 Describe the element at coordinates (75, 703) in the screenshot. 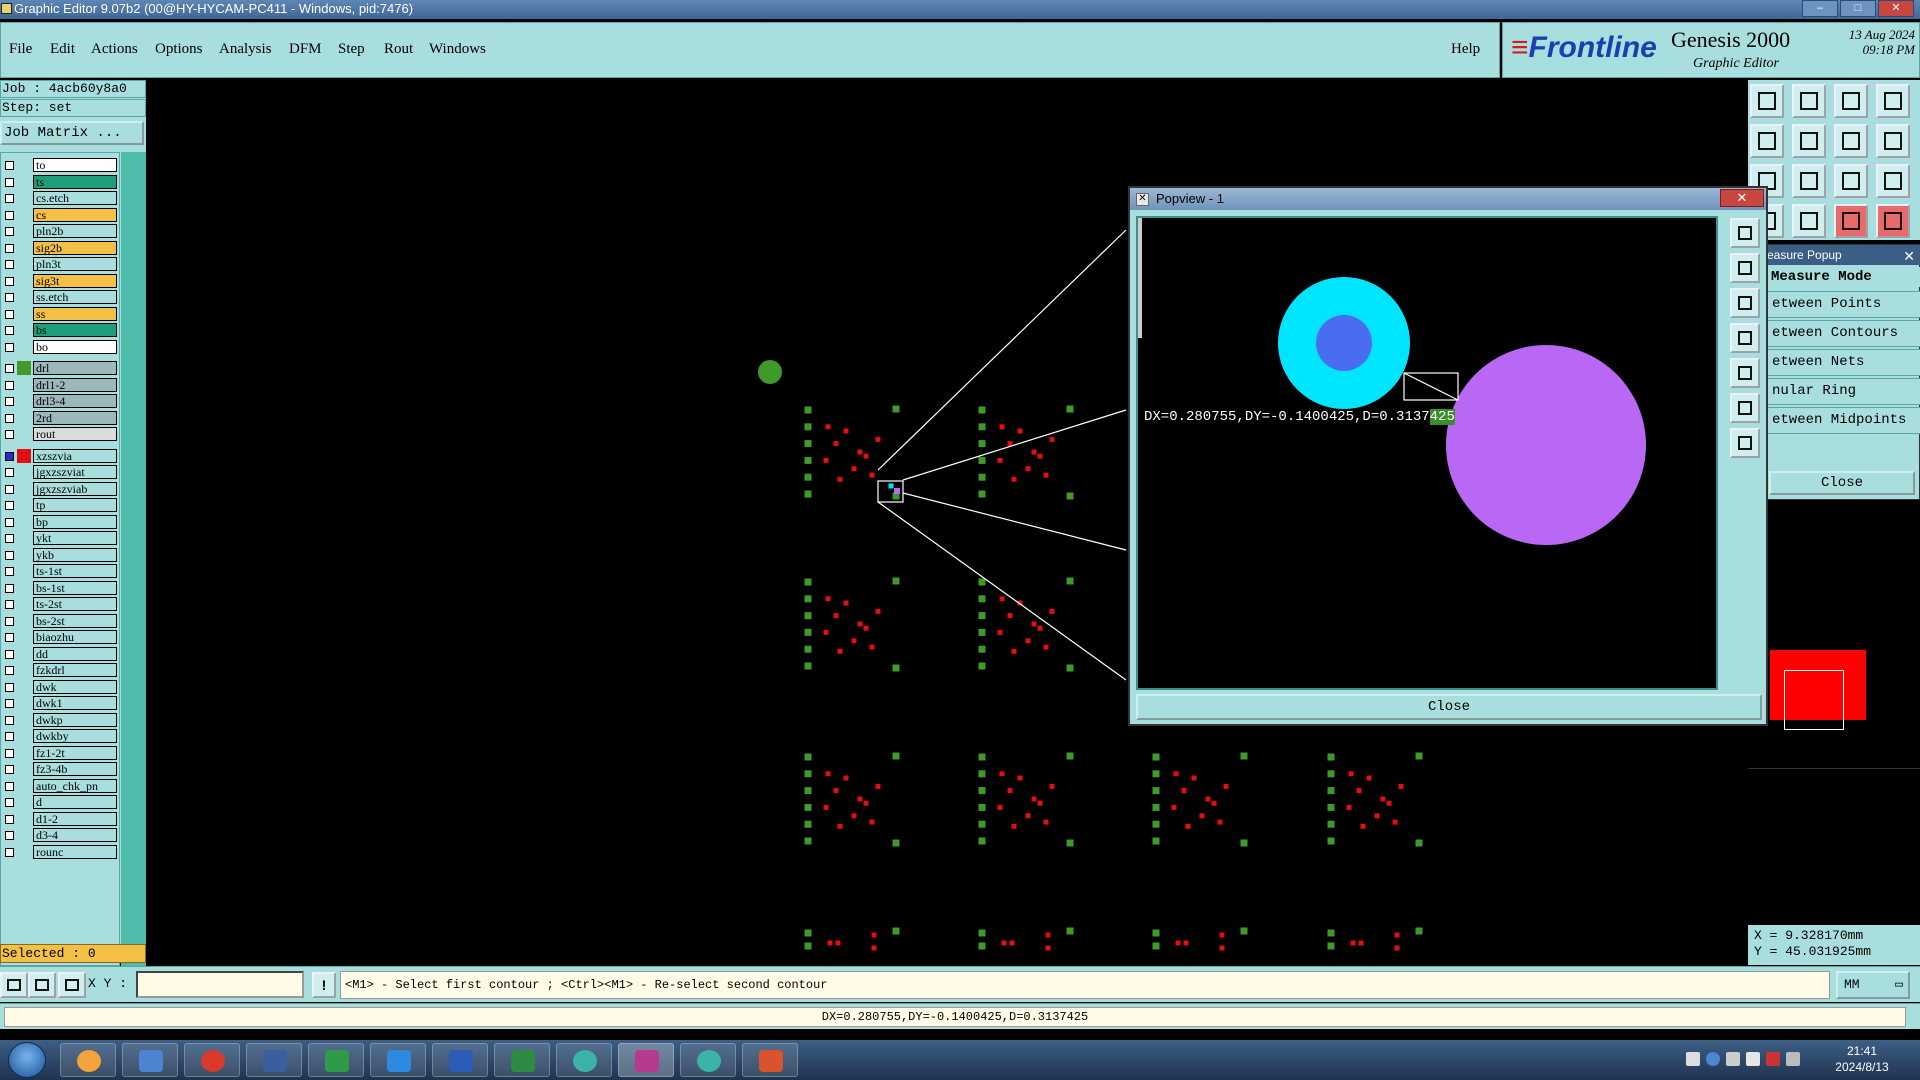

I see `layer-name: dwk1` at that location.